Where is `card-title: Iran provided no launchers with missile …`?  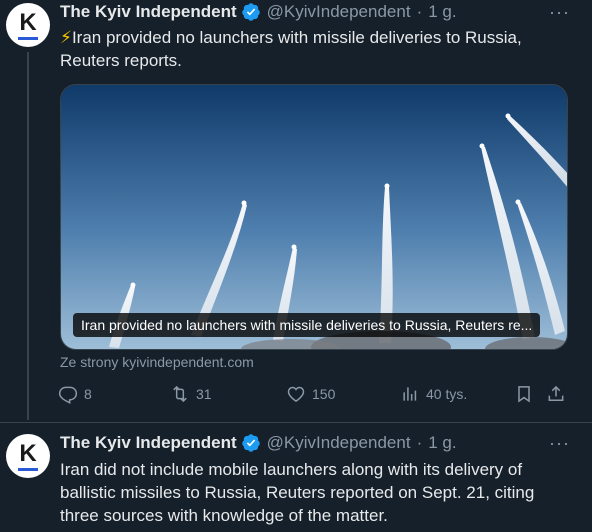
card-title: Iran provided no launchers with missile … is located at coordinates (307, 325).